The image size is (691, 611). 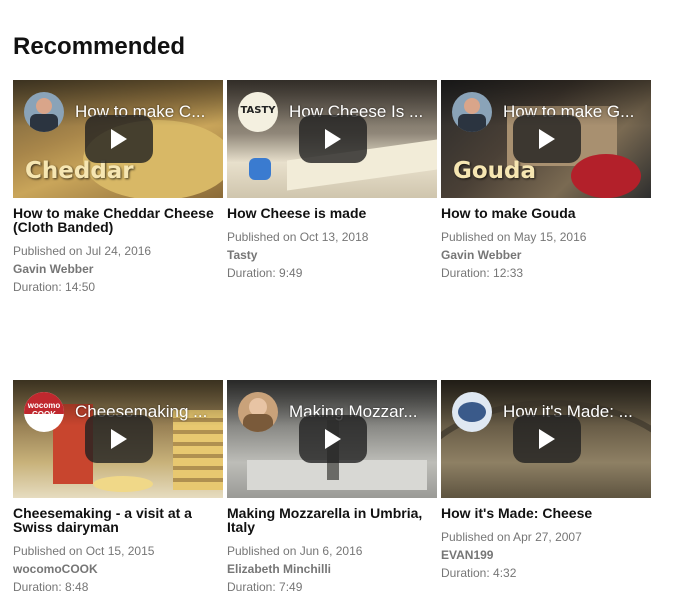 I want to click on published-date: Published on Jun 6, 2016, so click(x=295, y=551).